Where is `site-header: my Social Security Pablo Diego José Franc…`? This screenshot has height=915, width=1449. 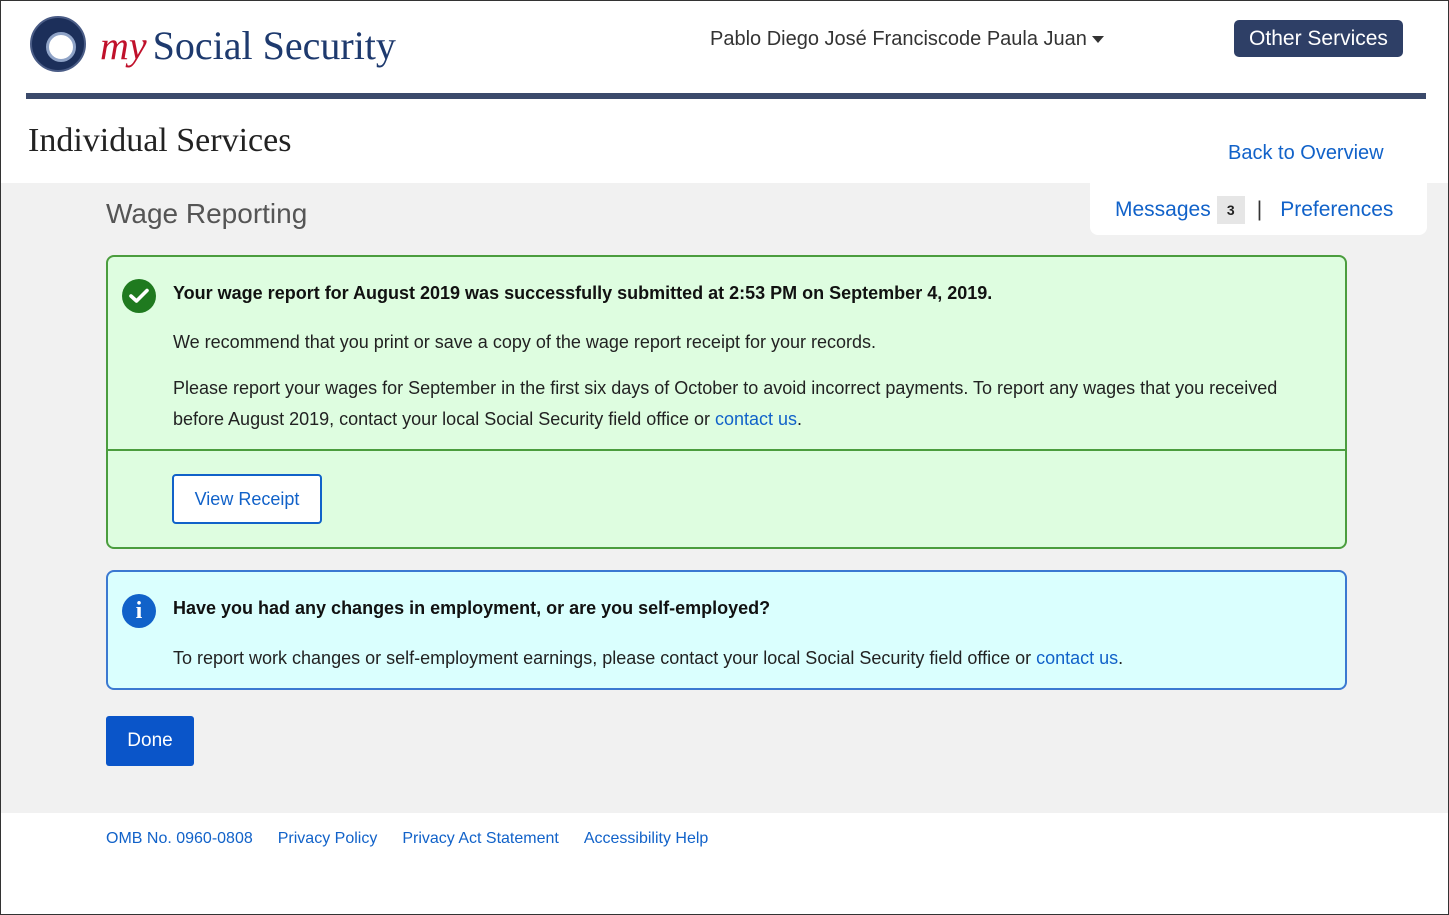 site-header: my Social Security Pablo Diego José Franc… is located at coordinates (724, 50).